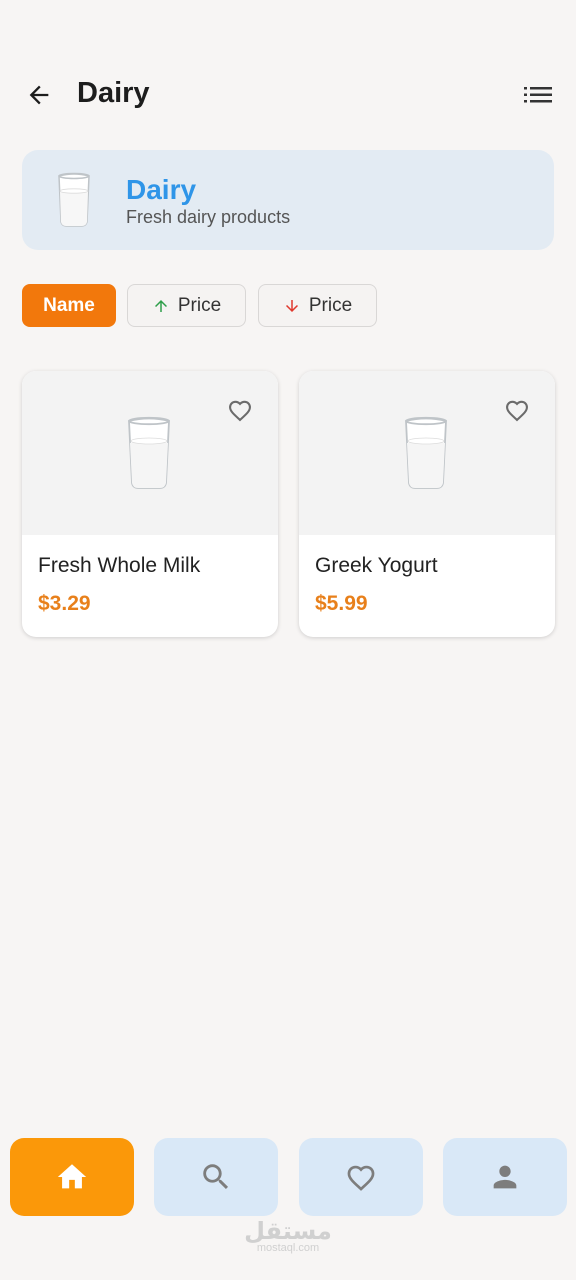 Image resolution: width=576 pixels, height=1280 pixels. I want to click on product-card: Fresh Whole Milk $3.29, so click(150, 504).